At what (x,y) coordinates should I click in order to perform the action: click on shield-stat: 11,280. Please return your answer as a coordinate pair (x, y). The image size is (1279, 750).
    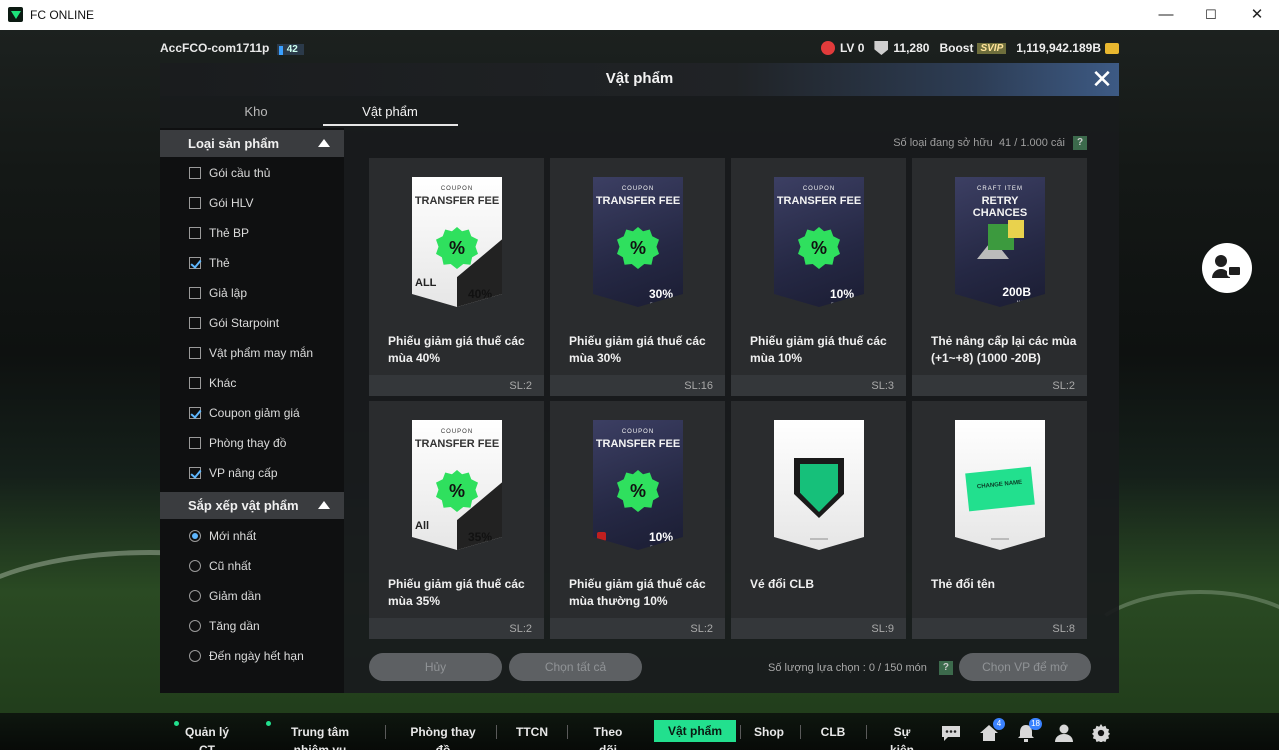
    Looking at the image, I should click on (901, 48).